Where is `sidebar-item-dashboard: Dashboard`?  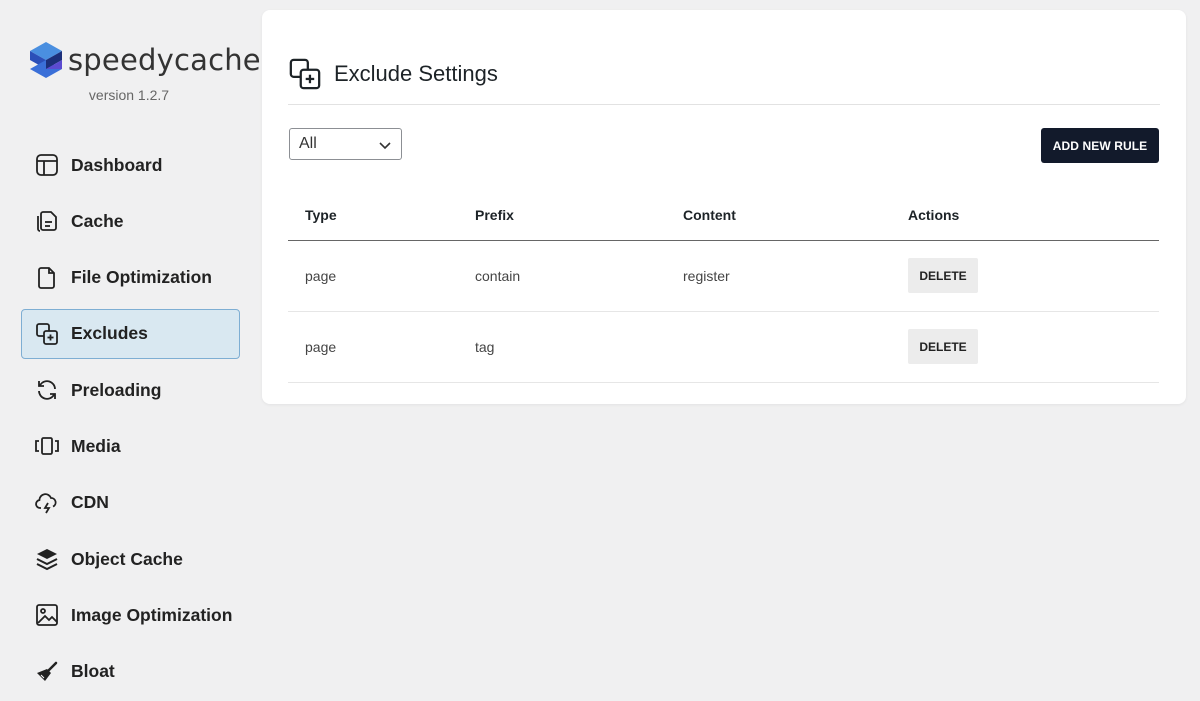
sidebar-item-dashboard: Dashboard is located at coordinates (130, 165).